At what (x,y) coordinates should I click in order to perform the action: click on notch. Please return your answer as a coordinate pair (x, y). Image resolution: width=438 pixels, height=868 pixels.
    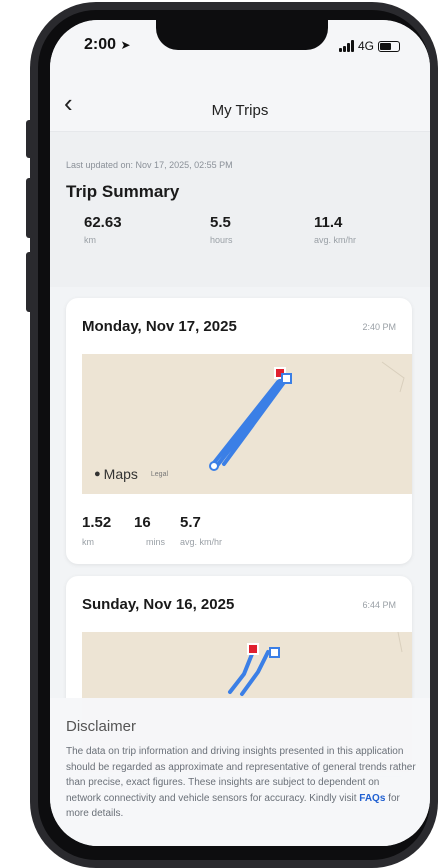
    Looking at the image, I should click on (242, 35).